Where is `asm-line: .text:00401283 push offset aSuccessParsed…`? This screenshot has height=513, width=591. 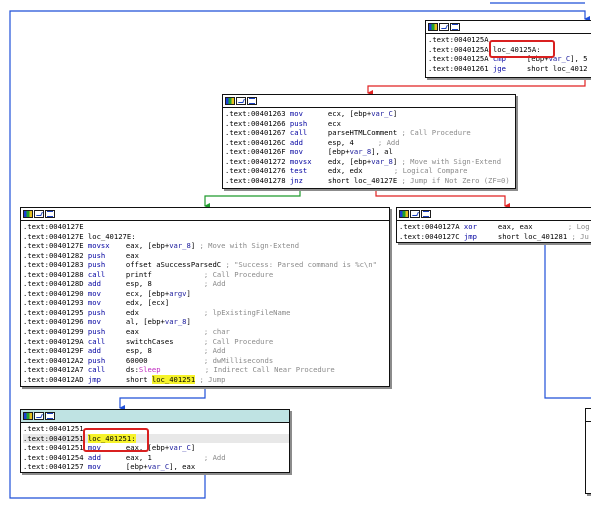 asm-line: .text:00401283 push offset aSuccessParsed… is located at coordinates (206, 265).